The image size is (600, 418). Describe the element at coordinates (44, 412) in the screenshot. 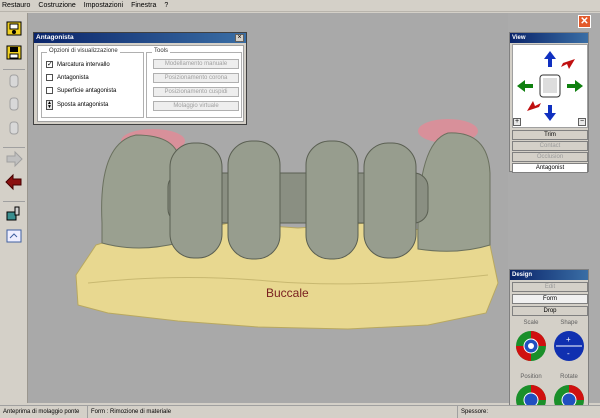

I see `status-left: Anteprima di molaggio ponte` at that location.